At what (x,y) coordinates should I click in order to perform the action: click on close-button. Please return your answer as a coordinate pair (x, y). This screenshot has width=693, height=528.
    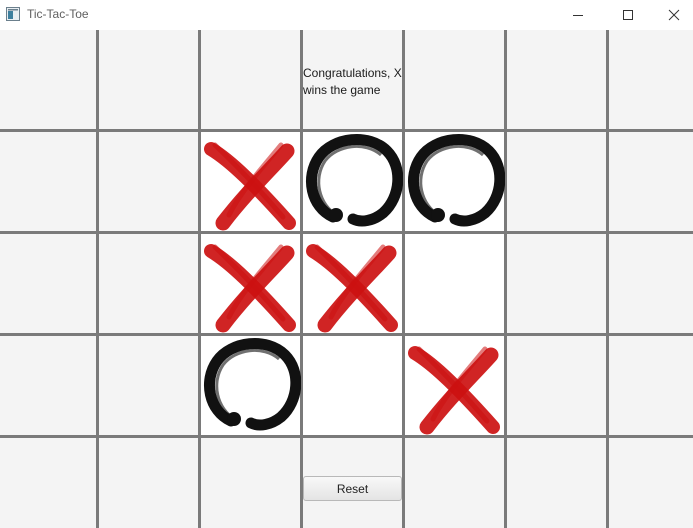
    Looking at the image, I should click on (672, 15).